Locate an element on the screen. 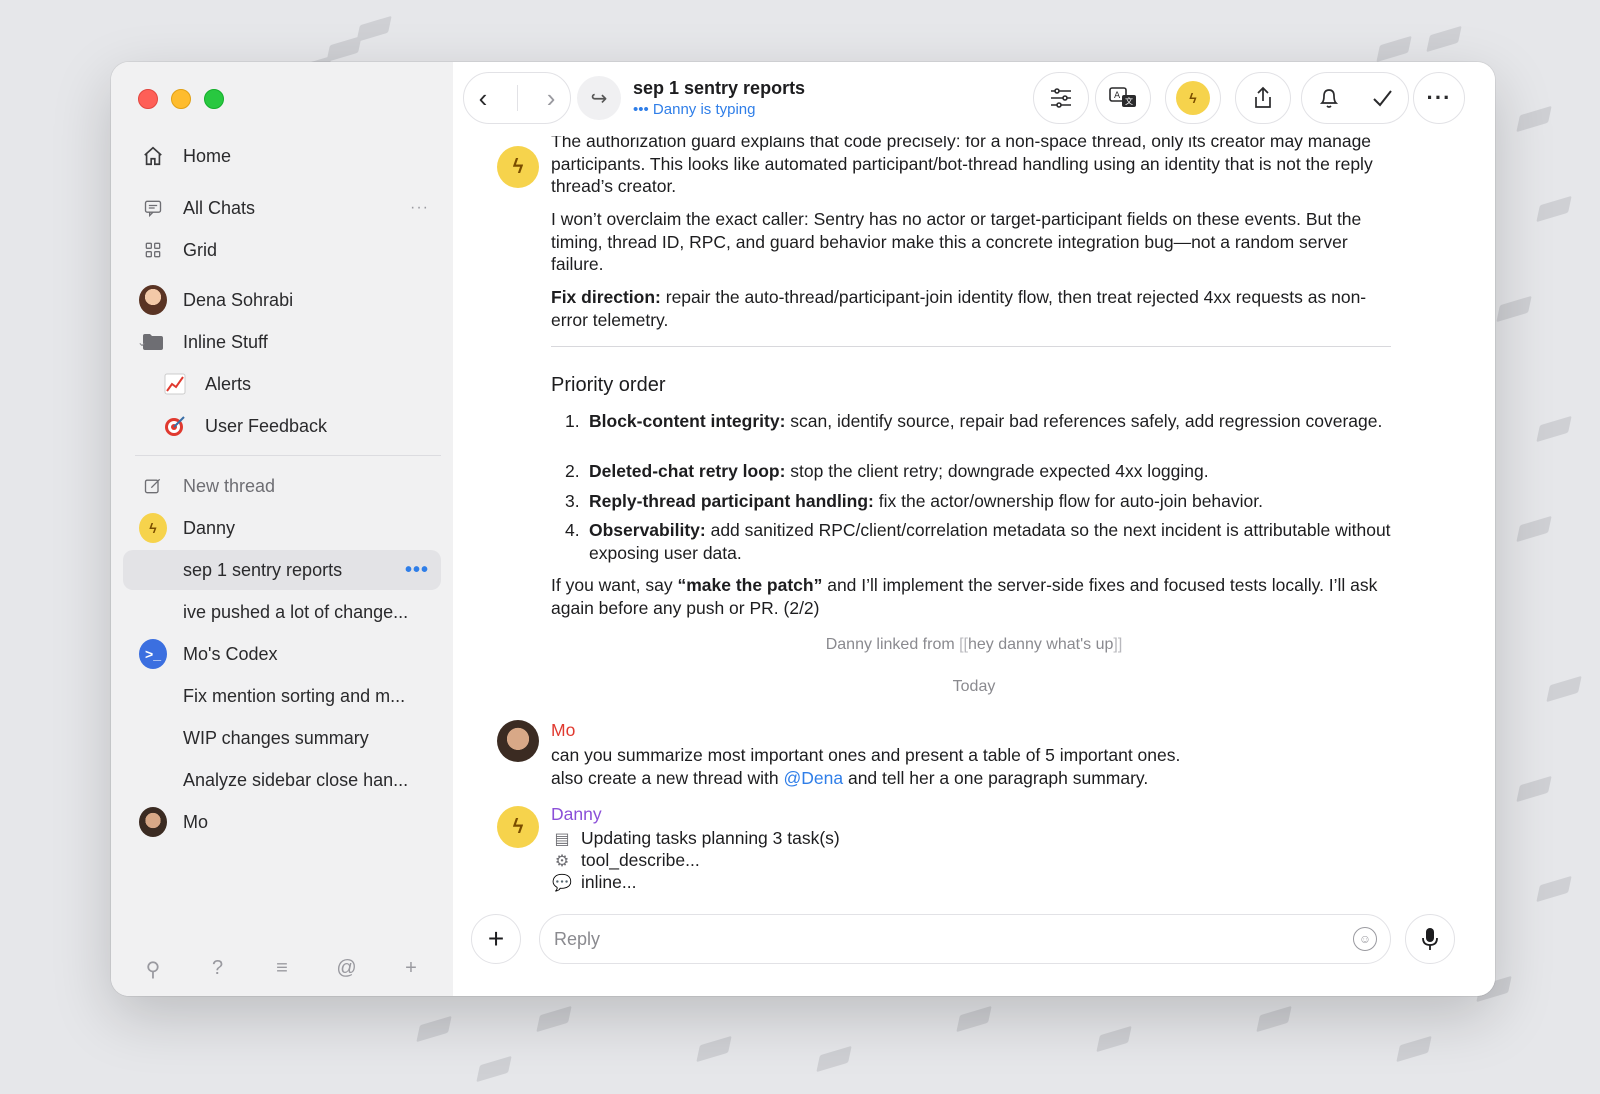 This screenshot has height=1094, width=1600. window-controls is located at coordinates (181, 99).